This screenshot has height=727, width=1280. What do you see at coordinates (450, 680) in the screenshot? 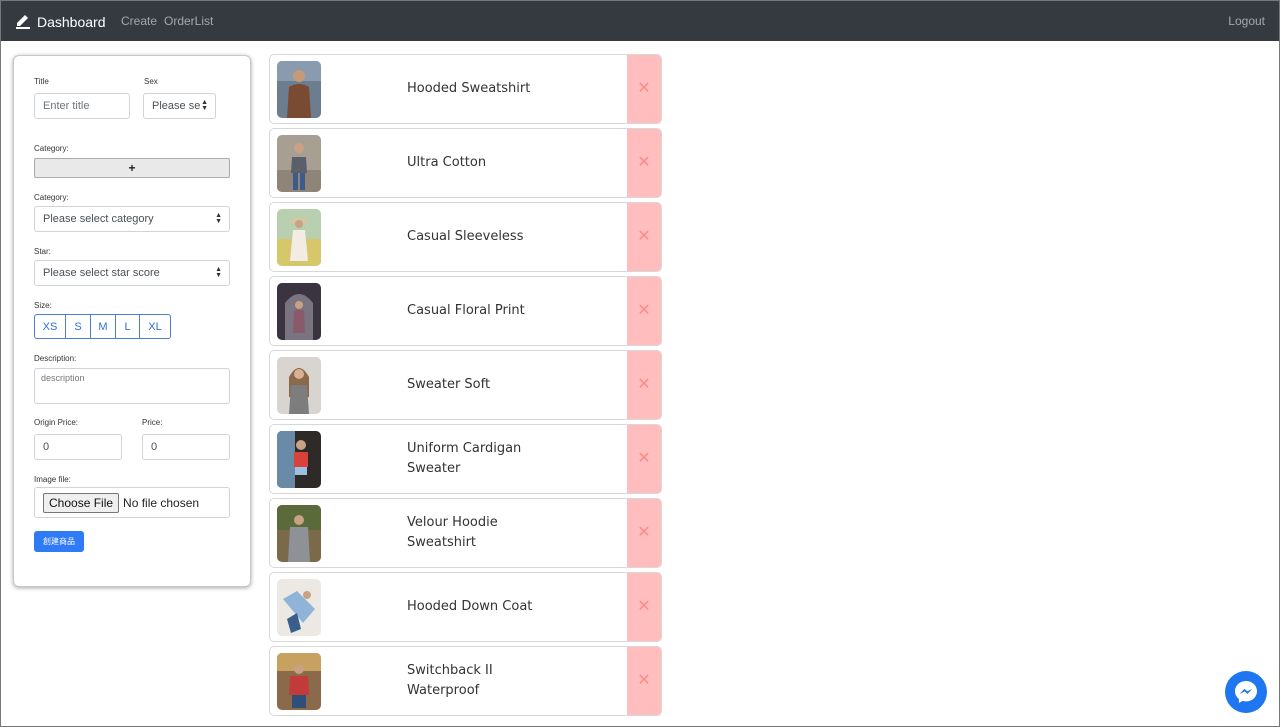
I see `product-title: Switchback II Waterproof` at bounding box center [450, 680].